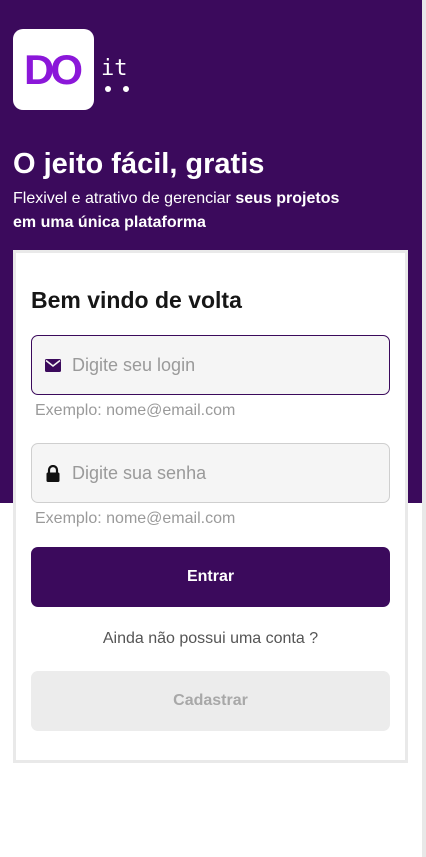  What do you see at coordinates (135, 410) in the screenshot?
I see `login-hint: Exemplo: nome@email.com` at bounding box center [135, 410].